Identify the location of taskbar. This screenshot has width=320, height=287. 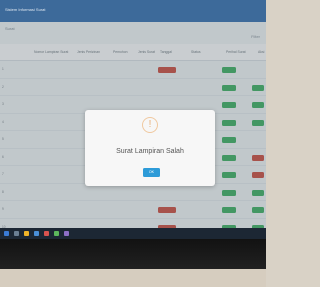
(133, 233).